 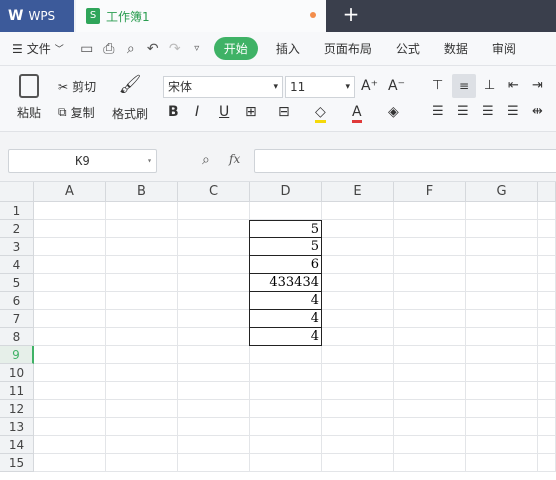 What do you see at coordinates (206, 160) in the screenshot?
I see `zoom-icon: ⌕` at bounding box center [206, 160].